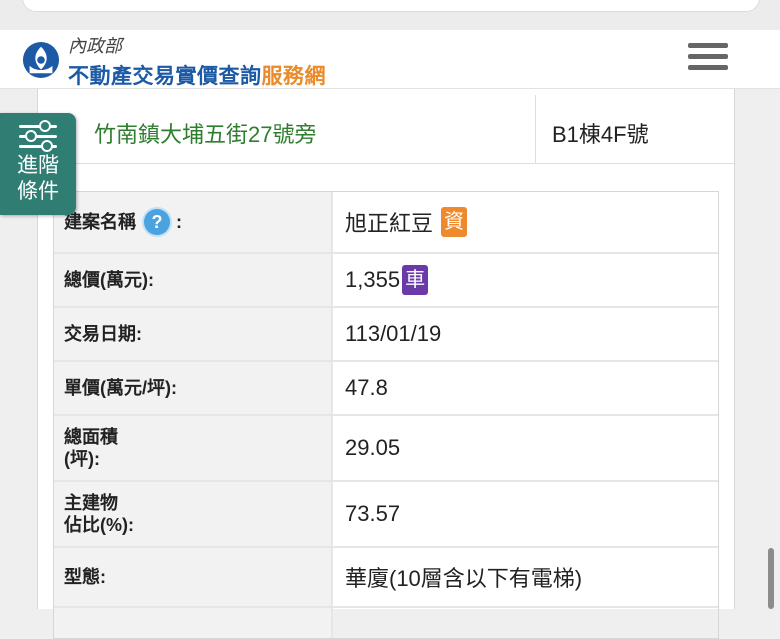 This screenshot has height=639, width=780. I want to click on listing-unit: B1棟4F號, so click(600, 134).